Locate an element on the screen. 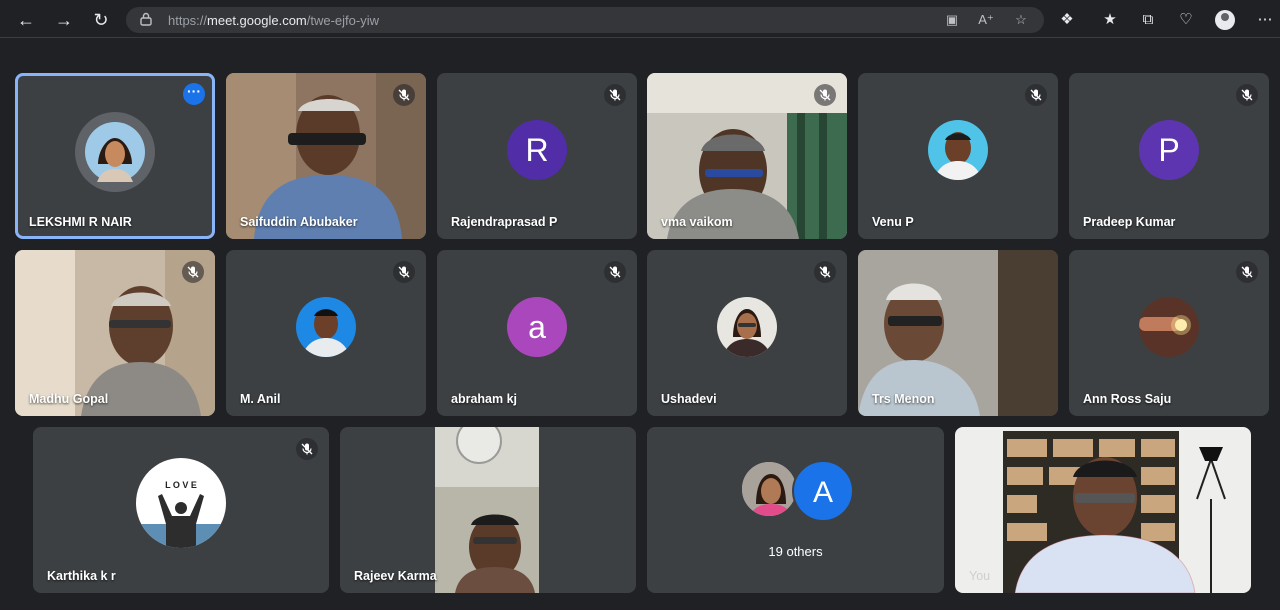 This screenshot has height=610, width=1280. favorites-icon: ★ is located at coordinates (1110, 20).